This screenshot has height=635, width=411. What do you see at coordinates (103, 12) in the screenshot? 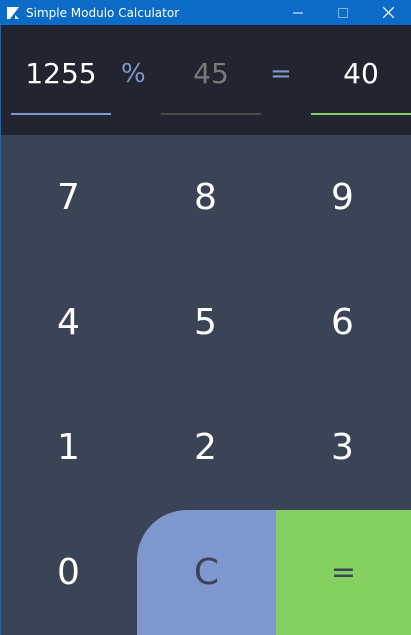
I see `window-title: Simple Modulo Calculator` at bounding box center [103, 12].